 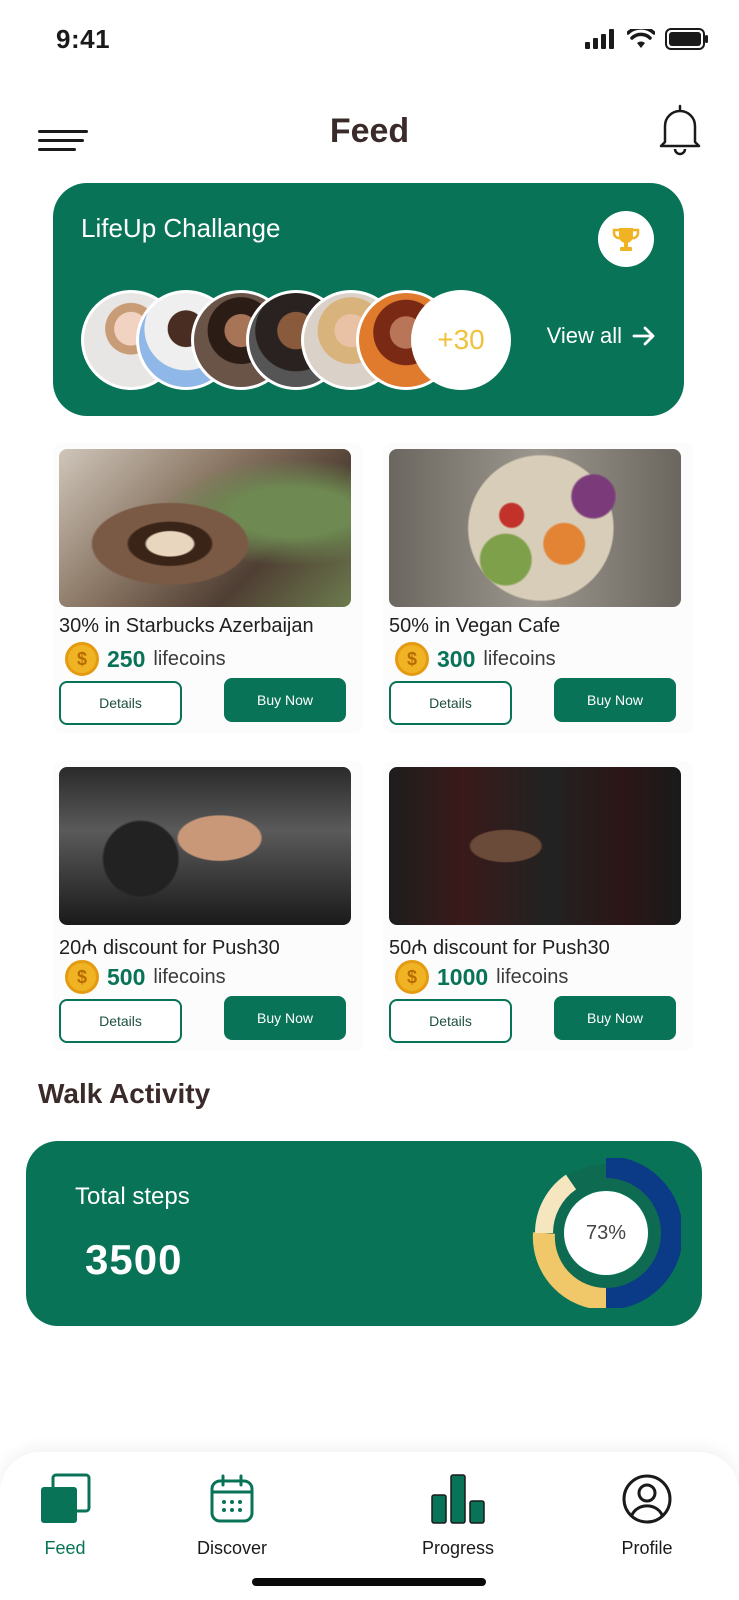 What do you see at coordinates (126, 658) in the screenshot?
I see `price-value: 250` at bounding box center [126, 658].